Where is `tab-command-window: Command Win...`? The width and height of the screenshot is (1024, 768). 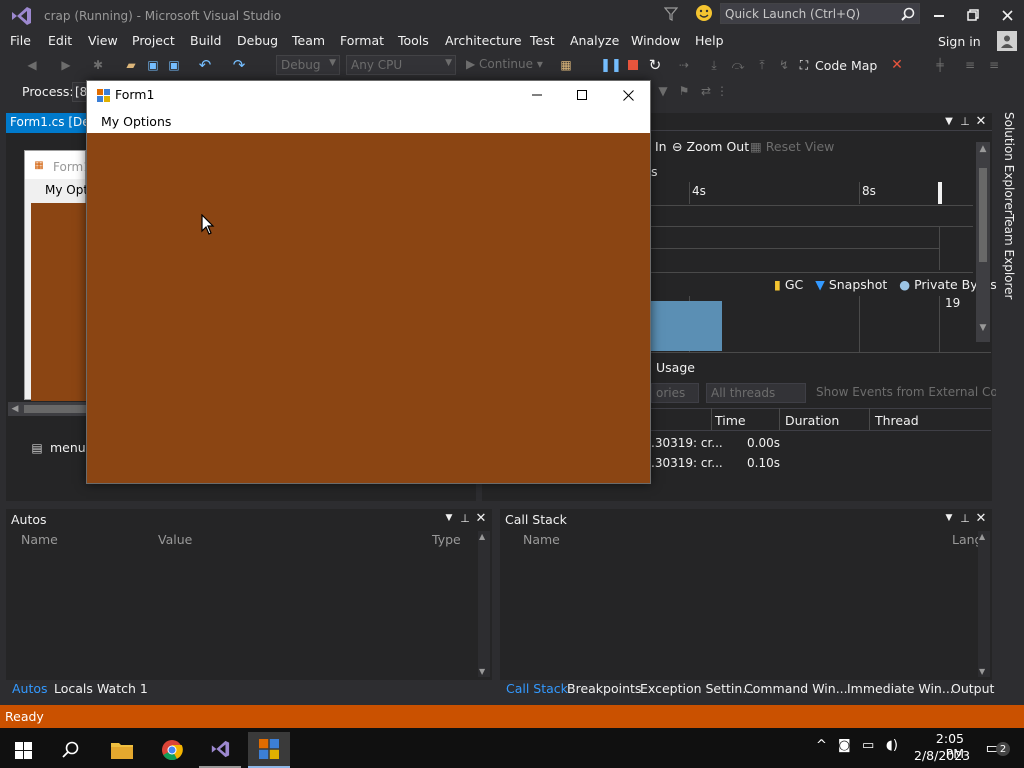 tab-command-window: Command Win... is located at coordinates (796, 688).